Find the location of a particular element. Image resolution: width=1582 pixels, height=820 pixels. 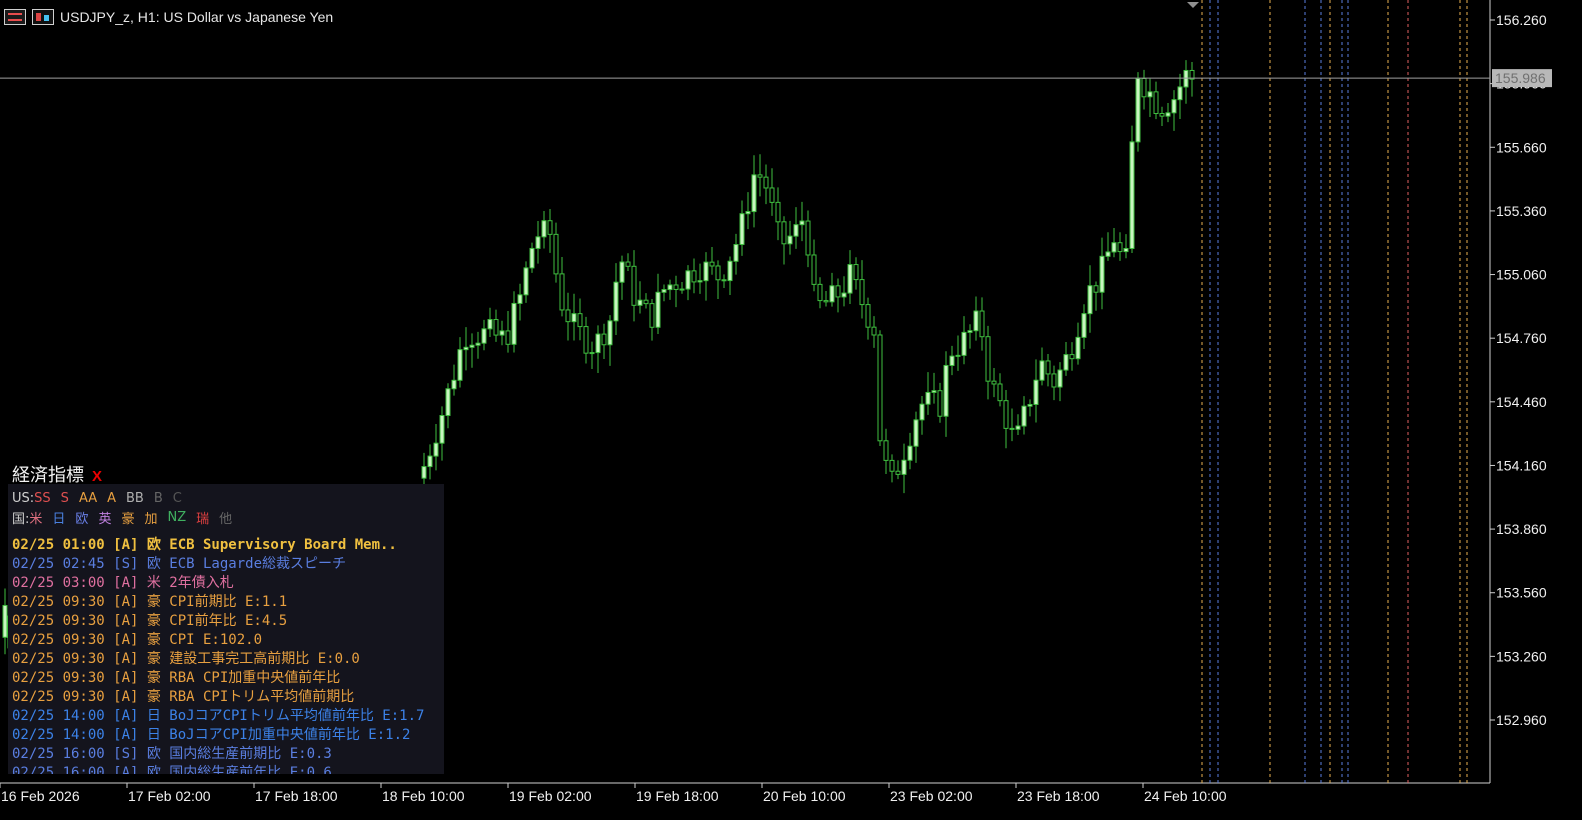

price-axis-label: 152.960 is located at coordinates (1521, 720).